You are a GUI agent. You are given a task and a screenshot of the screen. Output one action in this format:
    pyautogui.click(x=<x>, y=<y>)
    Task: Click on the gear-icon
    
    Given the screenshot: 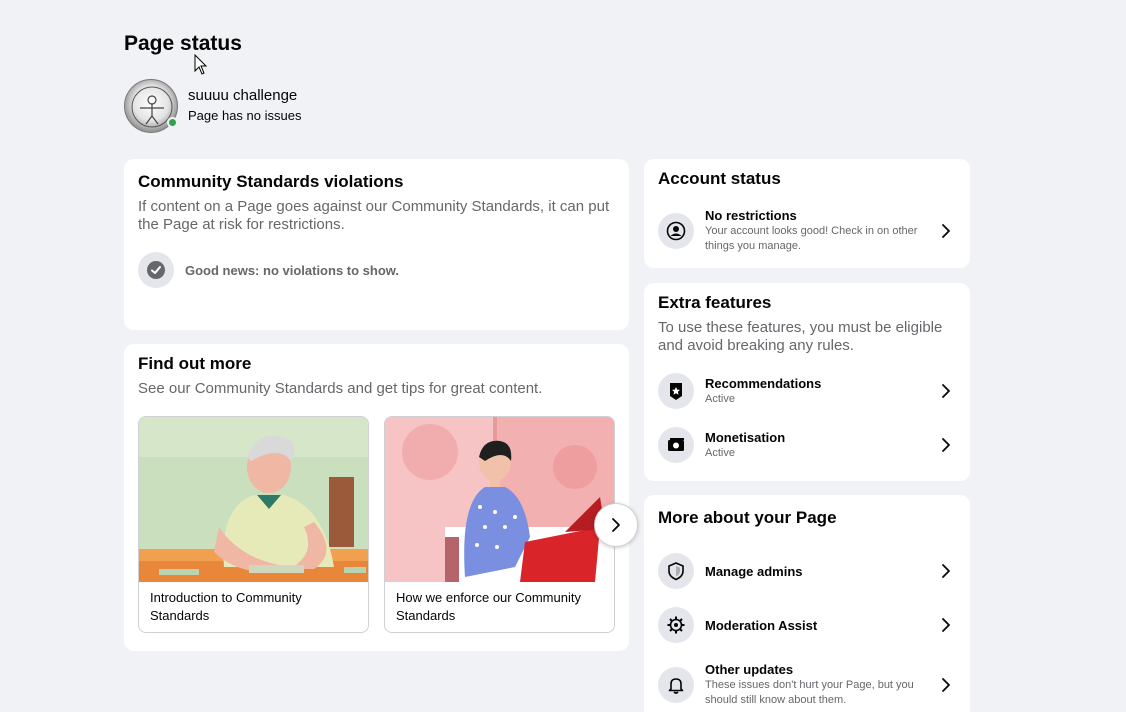 What is the action you would take?
    pyautogui.click(x=676, y=625)
    